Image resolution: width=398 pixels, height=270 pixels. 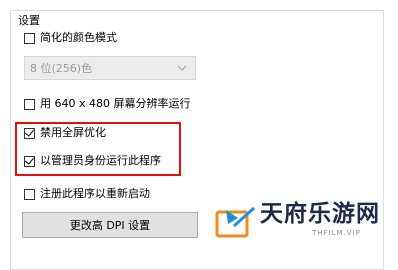 What do you see at coordinates (29, 104) in the screenshot?
I see `resolution-640-checkbox` at bounding box center [29, 104].